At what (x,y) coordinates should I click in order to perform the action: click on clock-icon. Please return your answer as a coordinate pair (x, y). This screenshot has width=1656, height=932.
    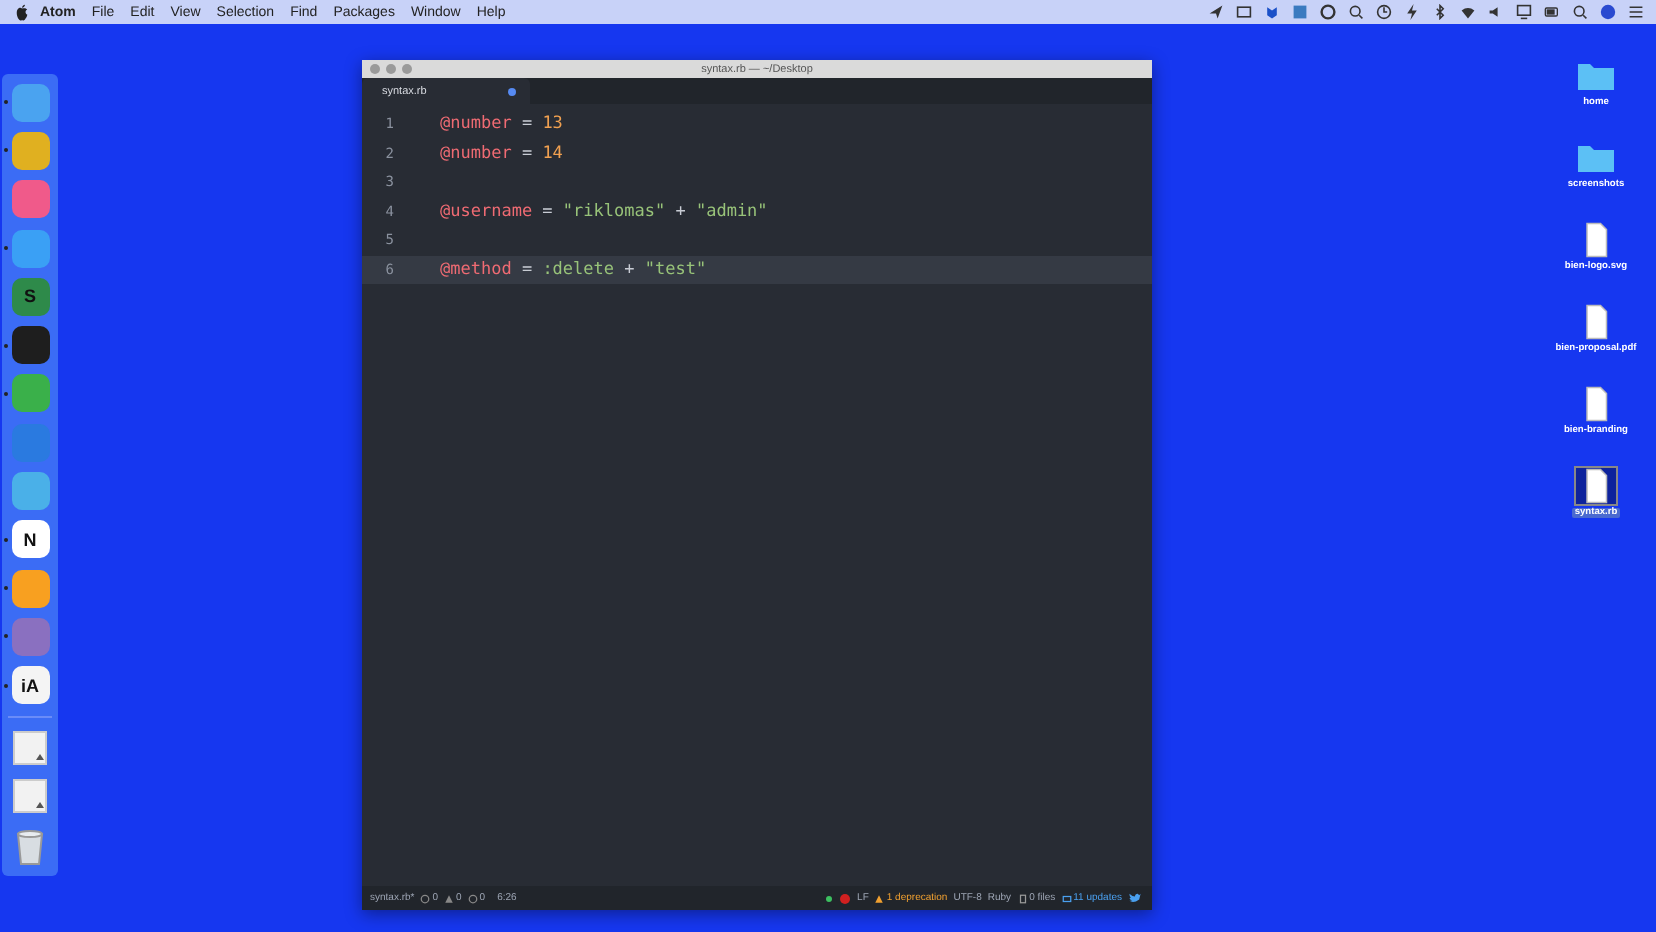
    Looking at the image, I should click on (1384, 12).